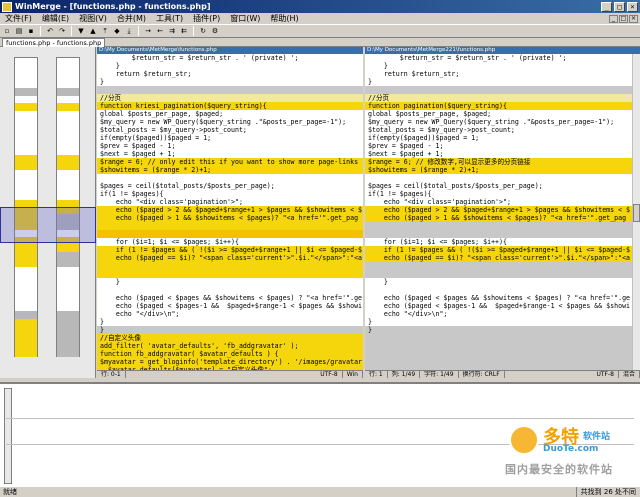 This screenshot has height=497, width=640. Describe the element at coordinates (502, 114) in the screenshot. I see `right-code-line: global $posts_per_page, $paged;` at that location.